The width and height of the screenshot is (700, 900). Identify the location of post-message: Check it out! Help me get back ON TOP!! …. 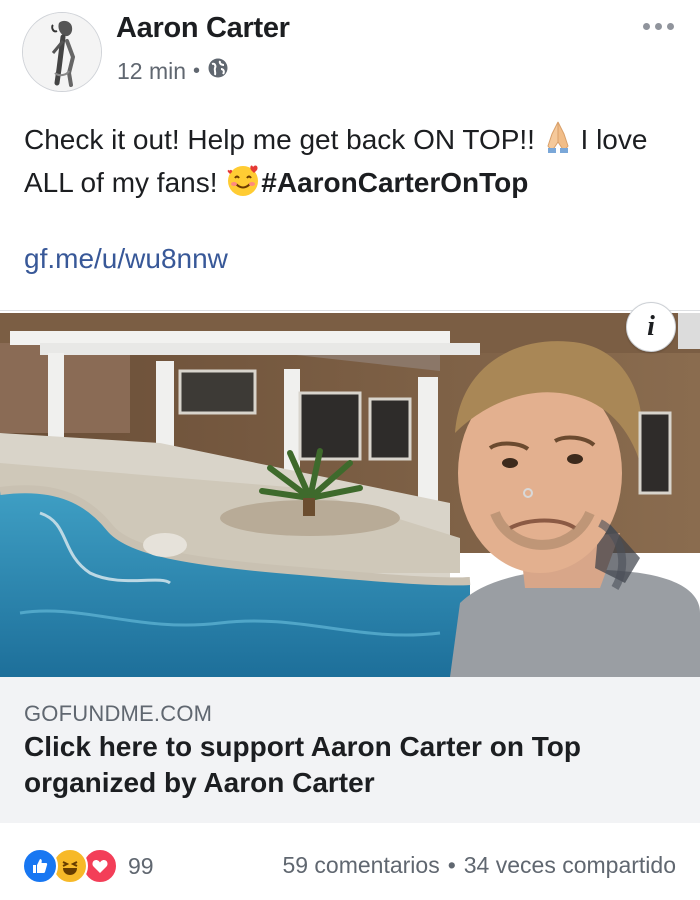
(349, 163).